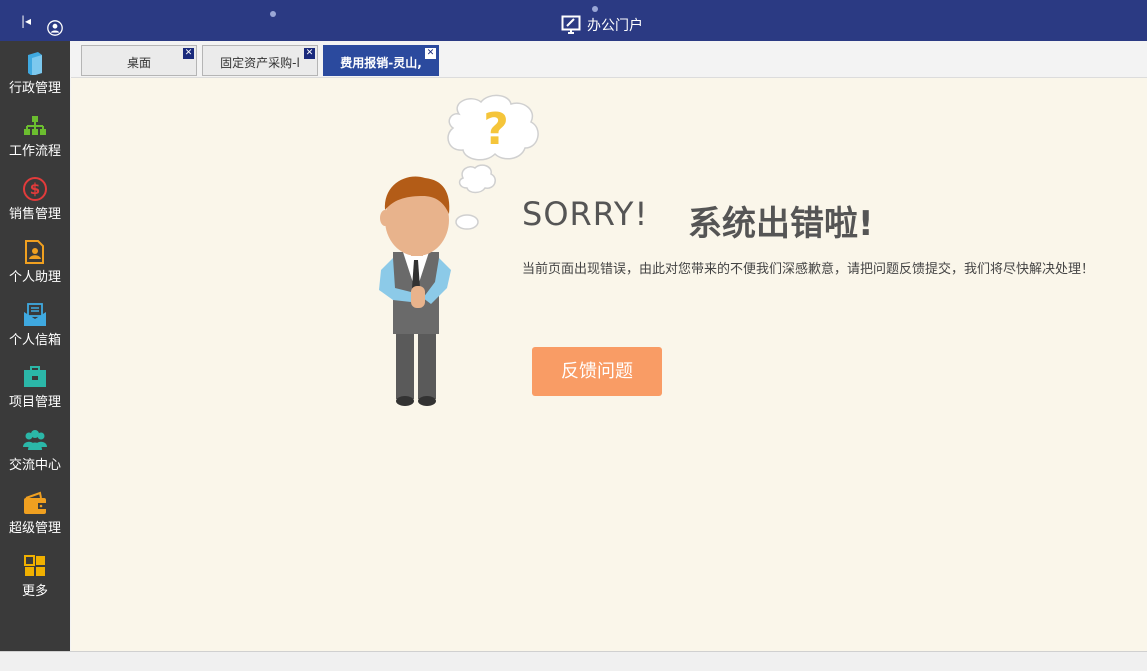 Image resolution: width=1147 pixels, height=671 pixels. What do you see at coordinates (28, 21) in the screenshot?
I see `collapse-sidebar-icon: |◂` at bounding box center [28, 21].